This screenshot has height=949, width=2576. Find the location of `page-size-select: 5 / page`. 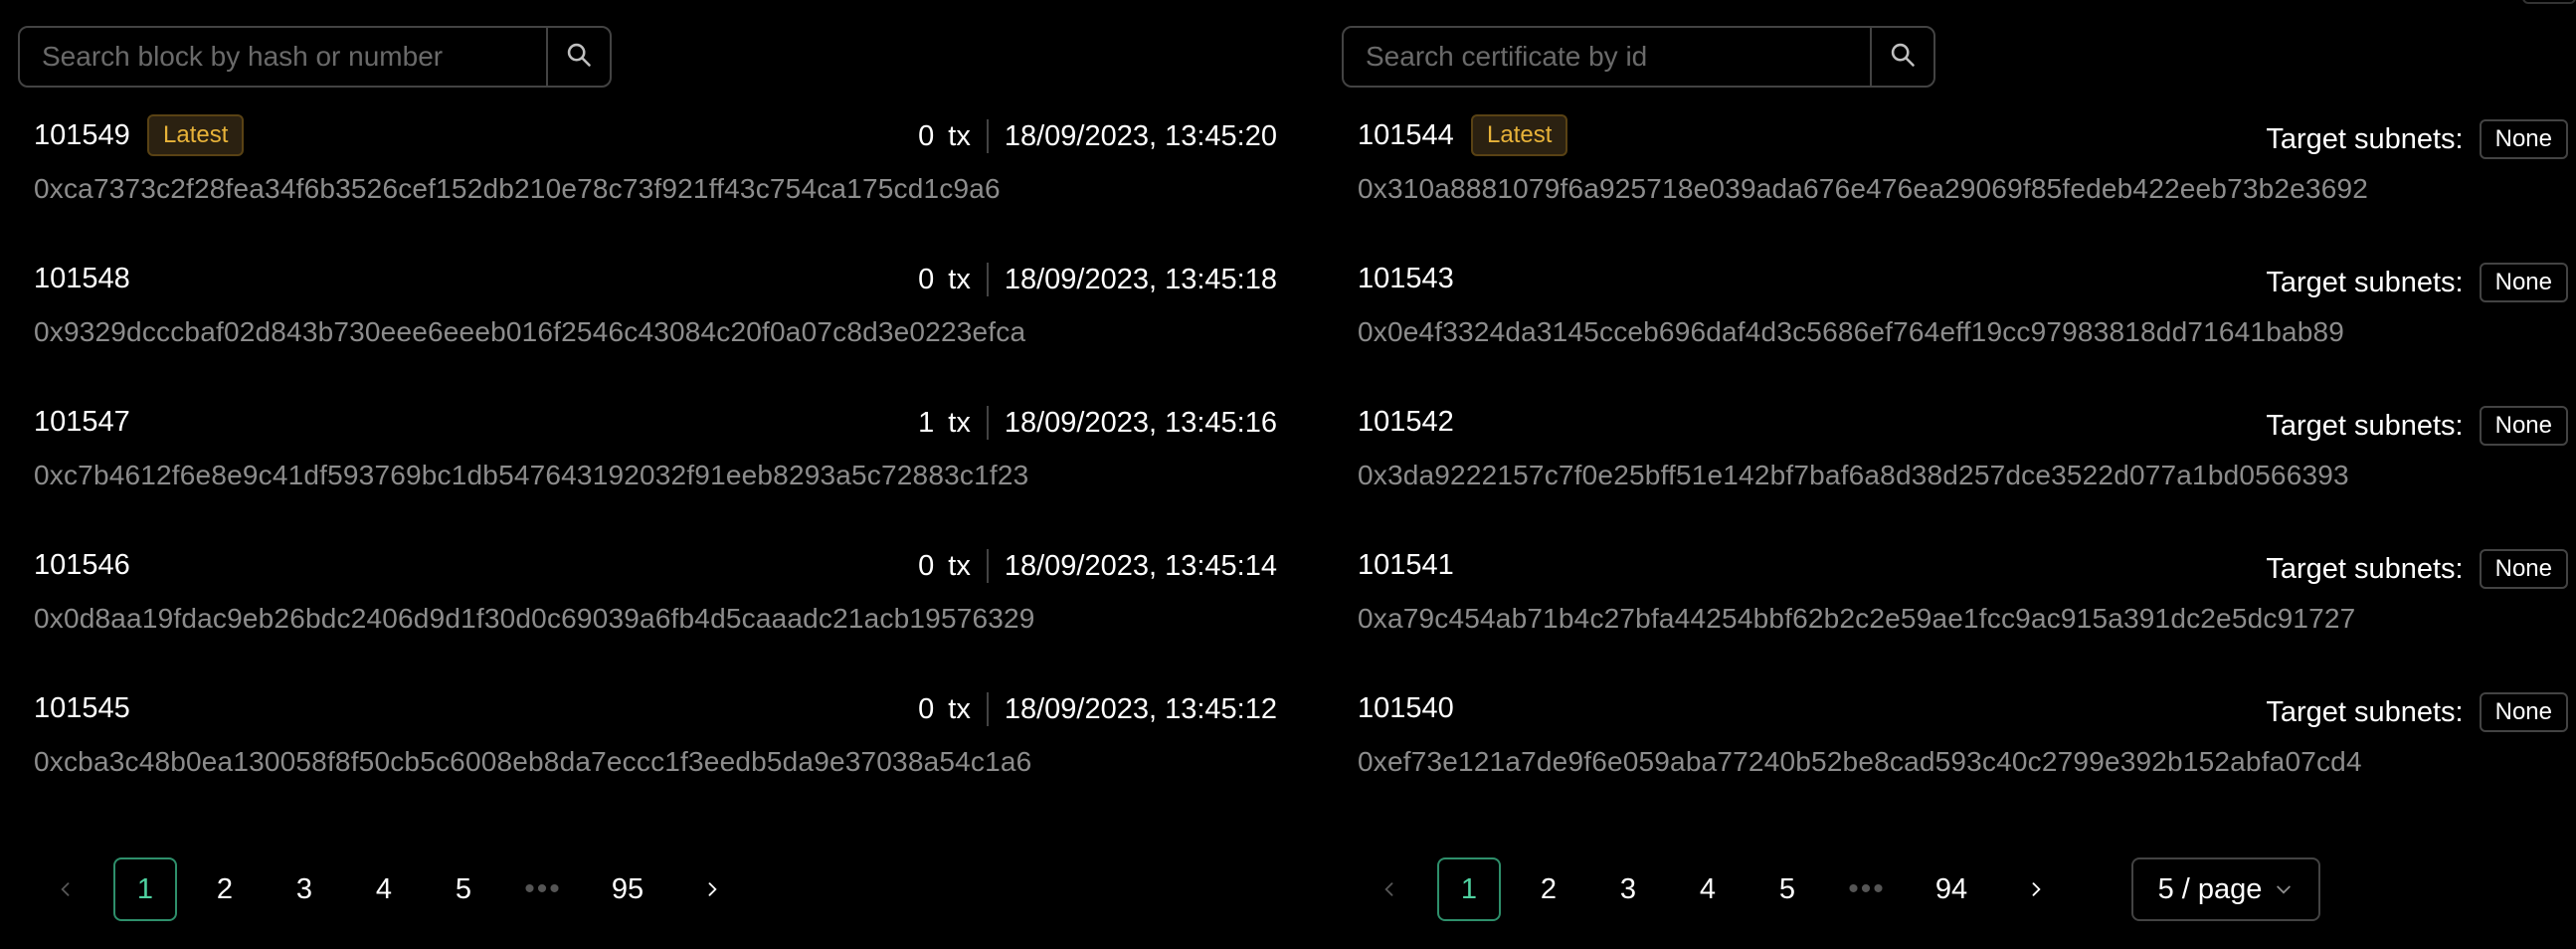

page-size-select: 5 / page is located at coordinates (2225, 889).